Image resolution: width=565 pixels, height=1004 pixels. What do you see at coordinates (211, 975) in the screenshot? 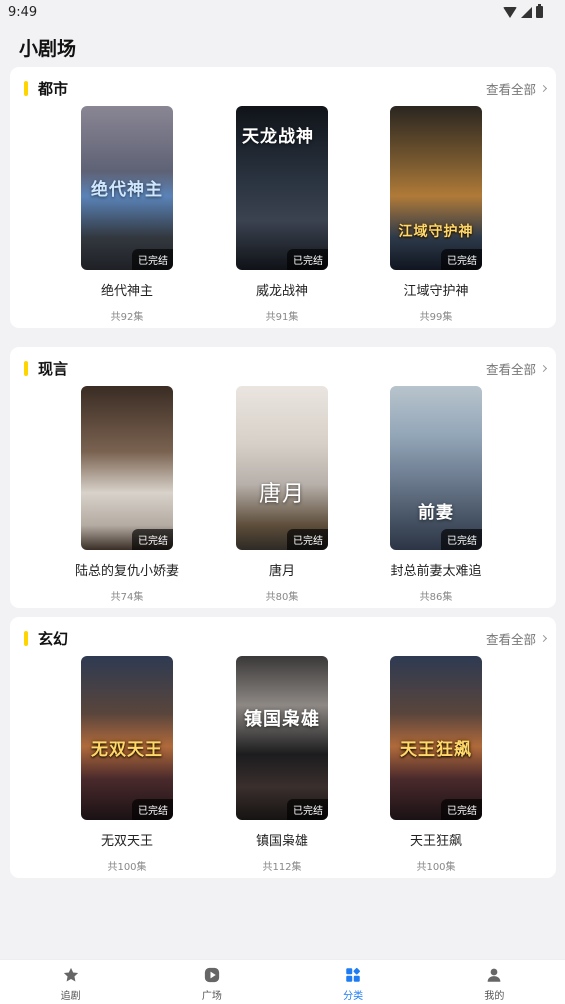
I see `play-icon` at bounding box center [211, 975].